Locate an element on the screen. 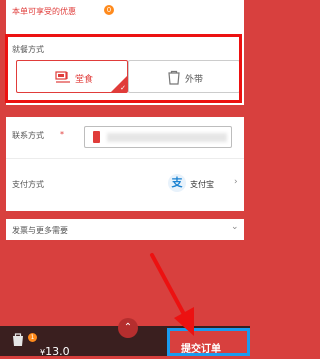 The image size is (320, 359). payment-label: 支付方式 is located at coordinates (28, 184).